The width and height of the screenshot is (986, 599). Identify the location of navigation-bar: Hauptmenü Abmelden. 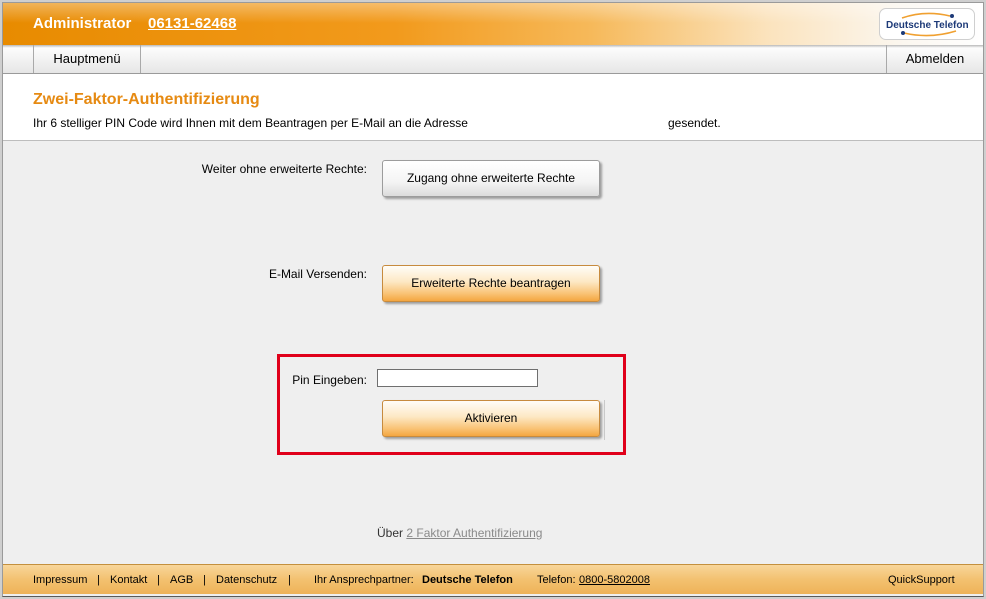
(493, 59).